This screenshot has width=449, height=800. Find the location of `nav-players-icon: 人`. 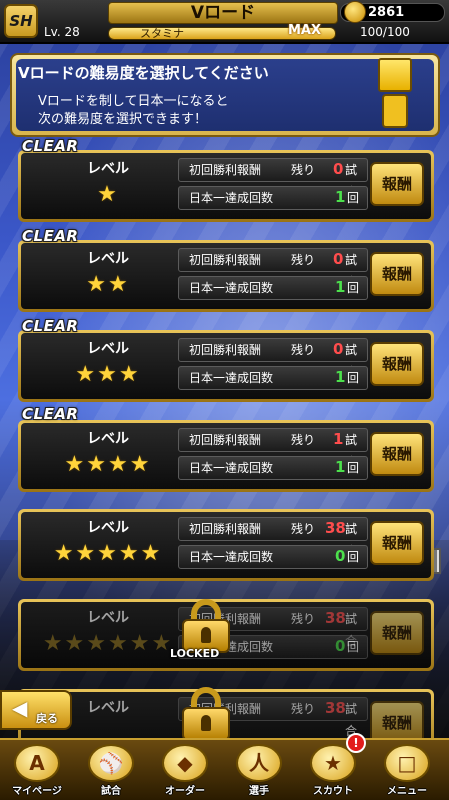

nav-players-icon: 人 is located at coordinates (259, 763).